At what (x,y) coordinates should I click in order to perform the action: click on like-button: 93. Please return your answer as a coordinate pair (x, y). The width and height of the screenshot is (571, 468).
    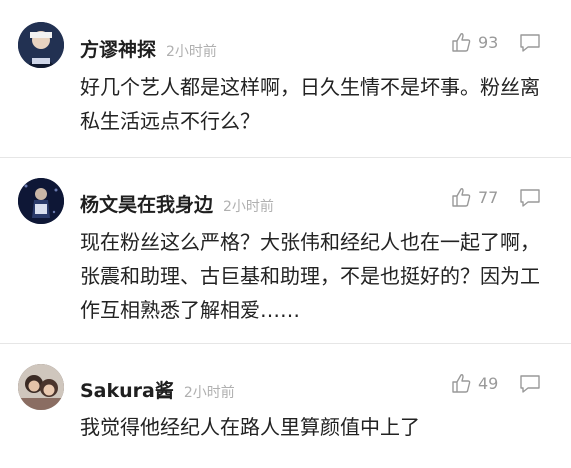
    Looking at the image, I should click on (474, 42).